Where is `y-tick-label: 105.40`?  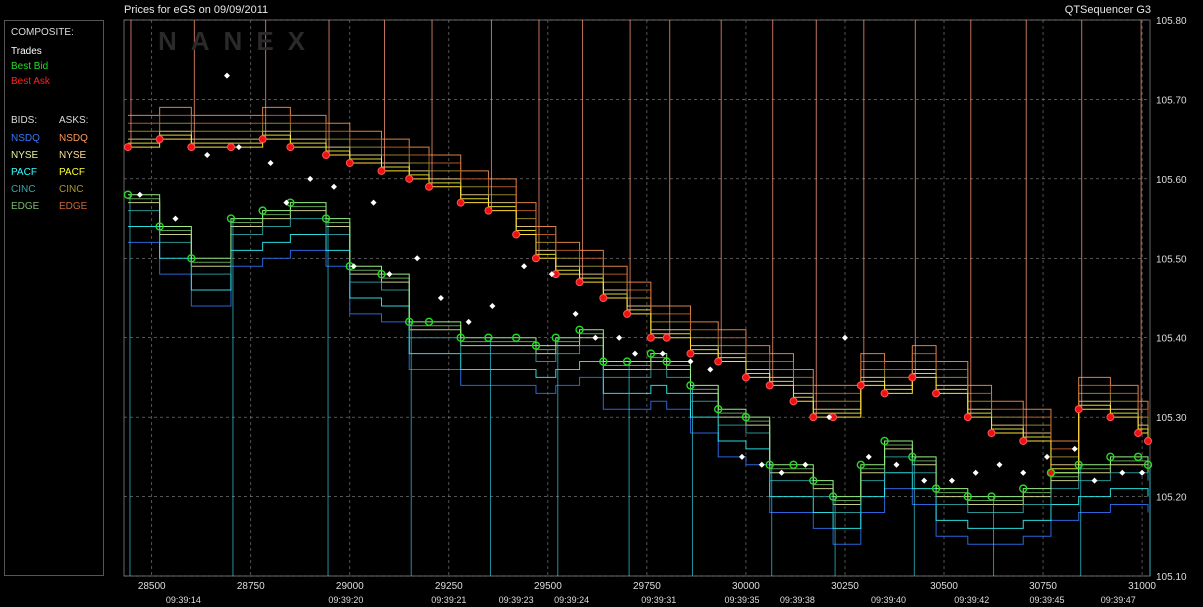
y-tick-label: 105.40 is located at coordinates (1171, 339).